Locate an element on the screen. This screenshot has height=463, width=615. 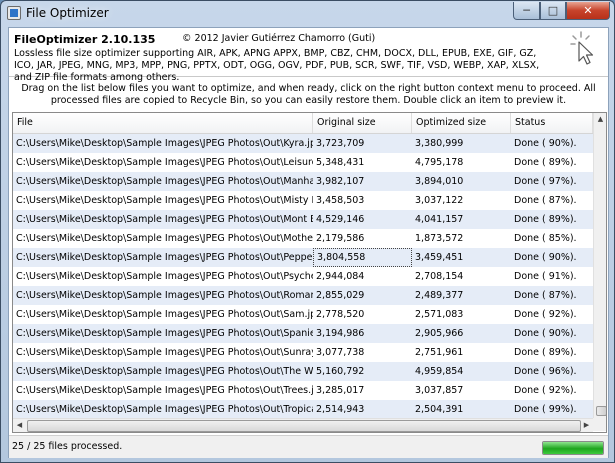
cell-optimized-size: 4,795,178 is located at coordinates (439, 162).